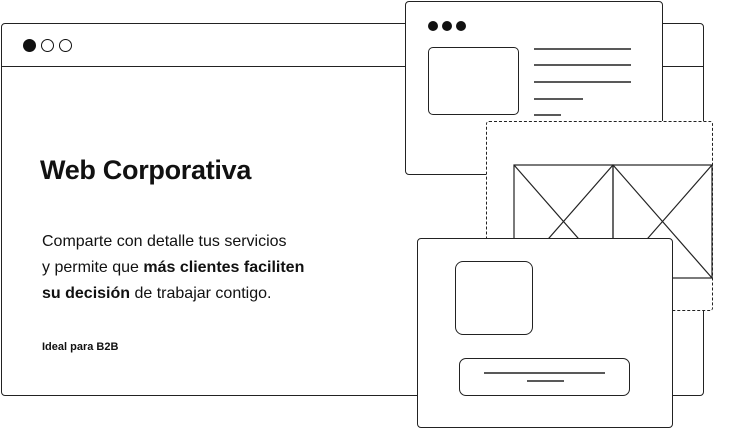 Image resolution: width=741 pixels, height=429 pixels. I want to click on card-button-placeholder, so click(544, 377).